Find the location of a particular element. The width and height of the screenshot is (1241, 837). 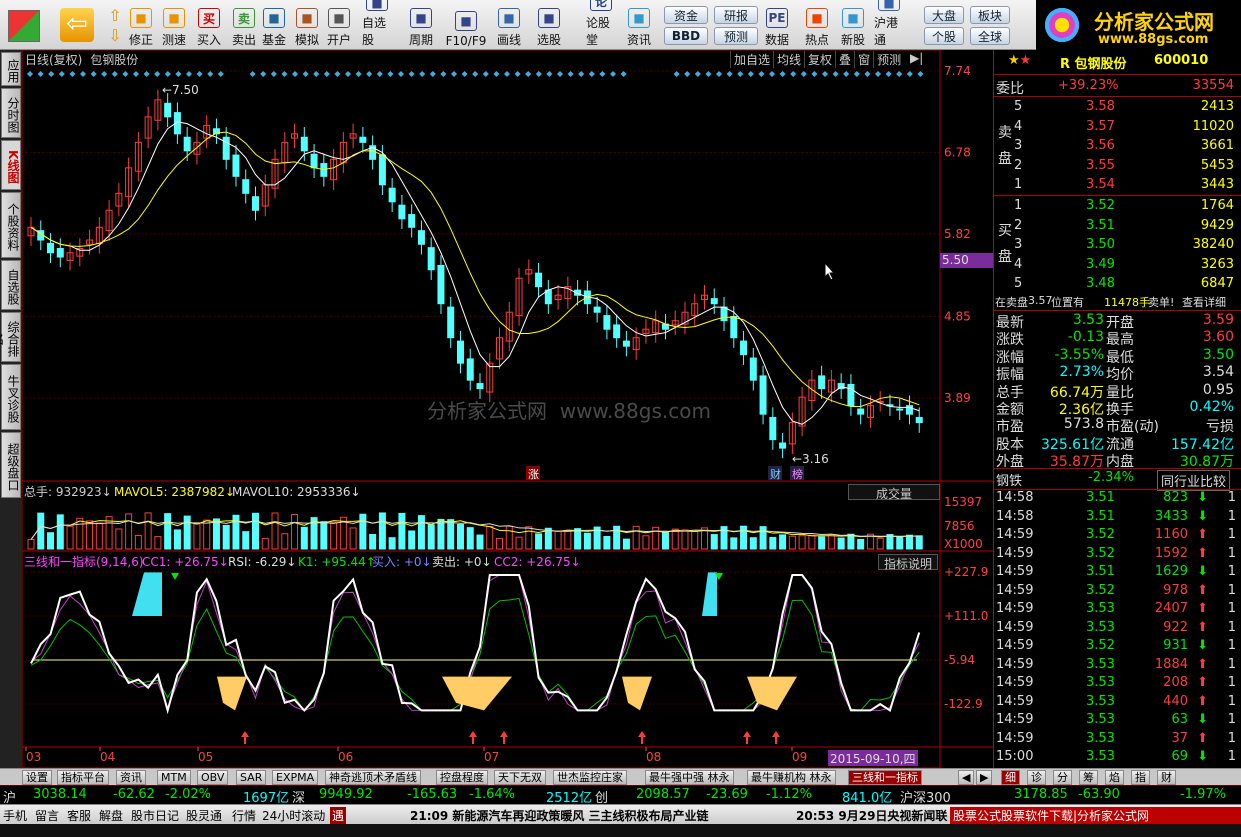

fund-flow-pill: 资金 is located at coordinates (686, 15).